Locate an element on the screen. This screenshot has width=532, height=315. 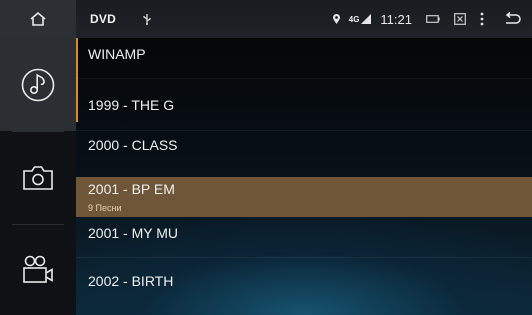
video-camera-icon is located at coordinates (38, 269).